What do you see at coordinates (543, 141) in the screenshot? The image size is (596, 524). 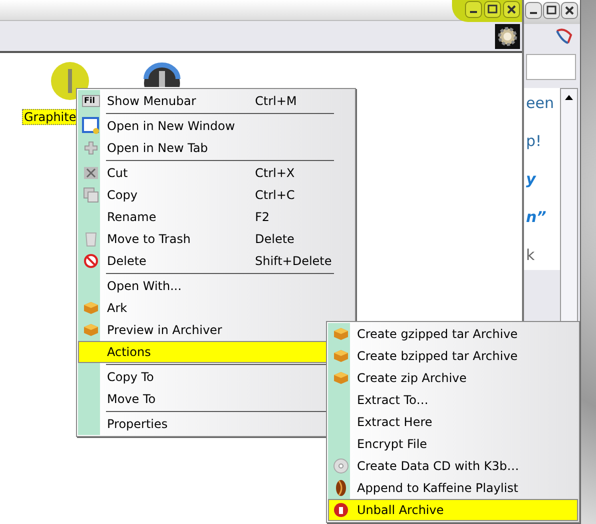 I see `link-text: p!` at bounding box center [543, 141].